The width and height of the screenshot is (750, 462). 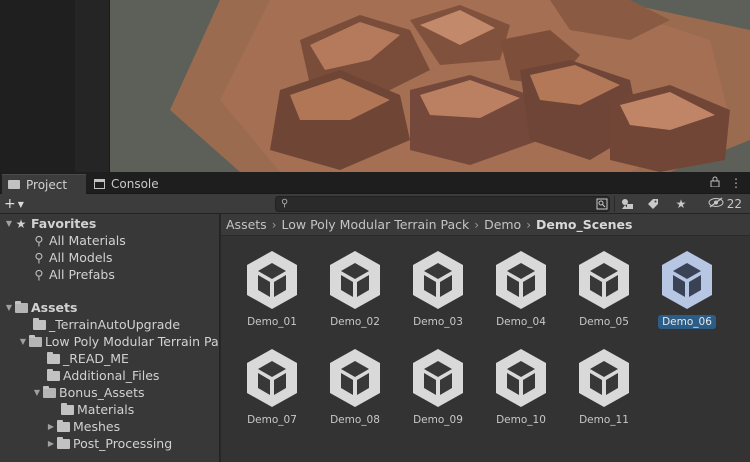 I want to click on tab-console-label: Console, so click(x=135, y=184).